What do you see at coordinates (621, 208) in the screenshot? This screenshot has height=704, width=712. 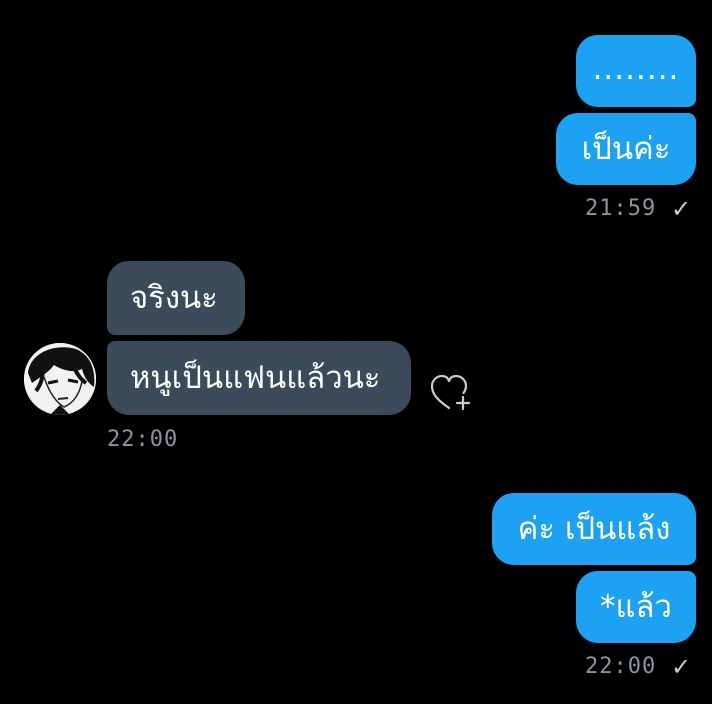 I see `message-timestamp: 21:59` at bounding box center [621, 208].